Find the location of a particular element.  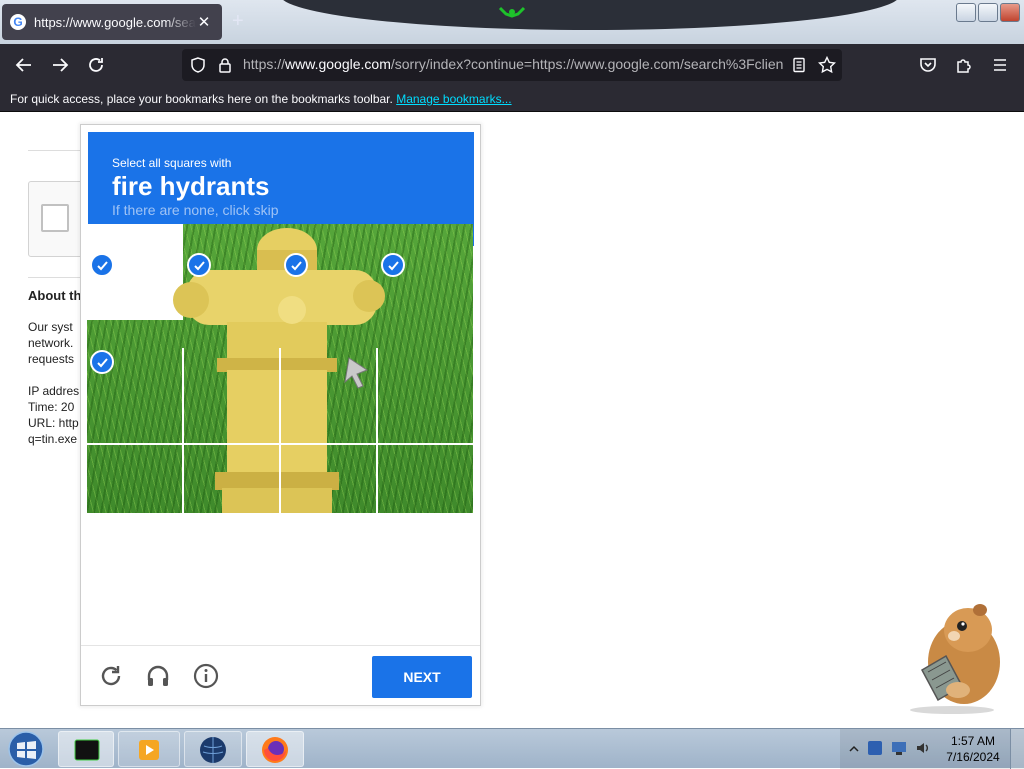

bookmark-star-icon is located at coordinates (827, 65).